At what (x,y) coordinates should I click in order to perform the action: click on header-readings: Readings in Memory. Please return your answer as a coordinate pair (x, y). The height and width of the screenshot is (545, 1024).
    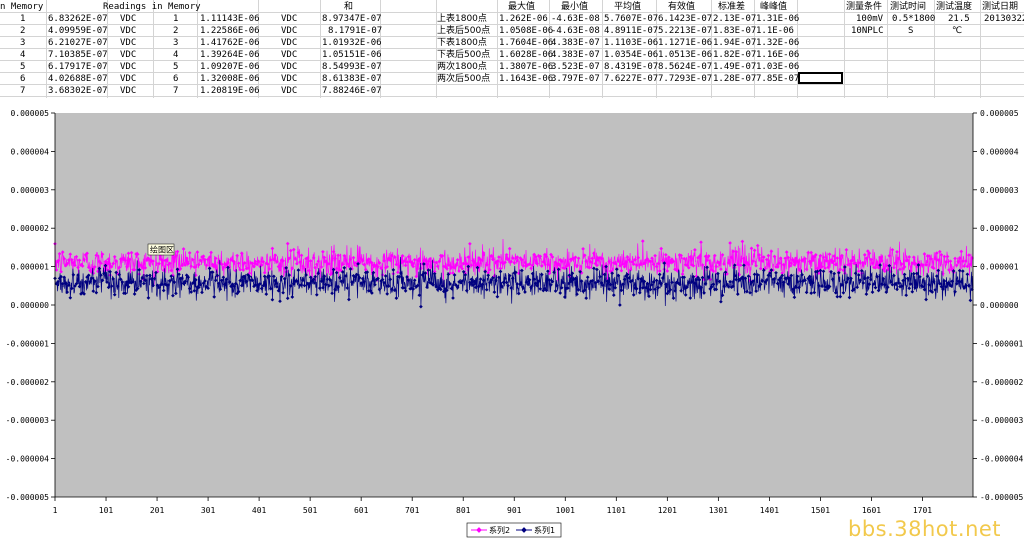
    Looking at the image, I should click on (152, 7).